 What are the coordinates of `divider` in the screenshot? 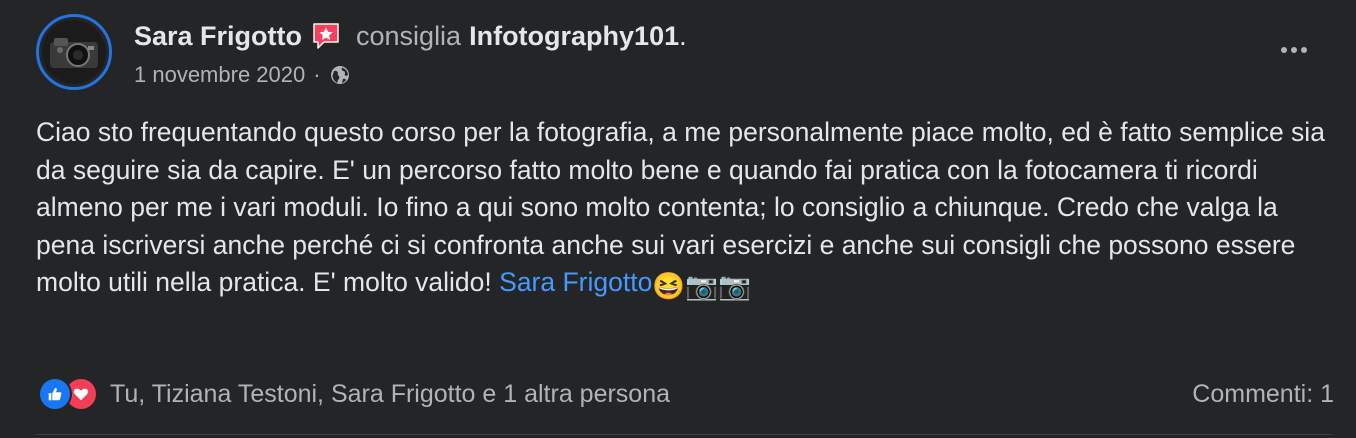 It's located at (684, 434).